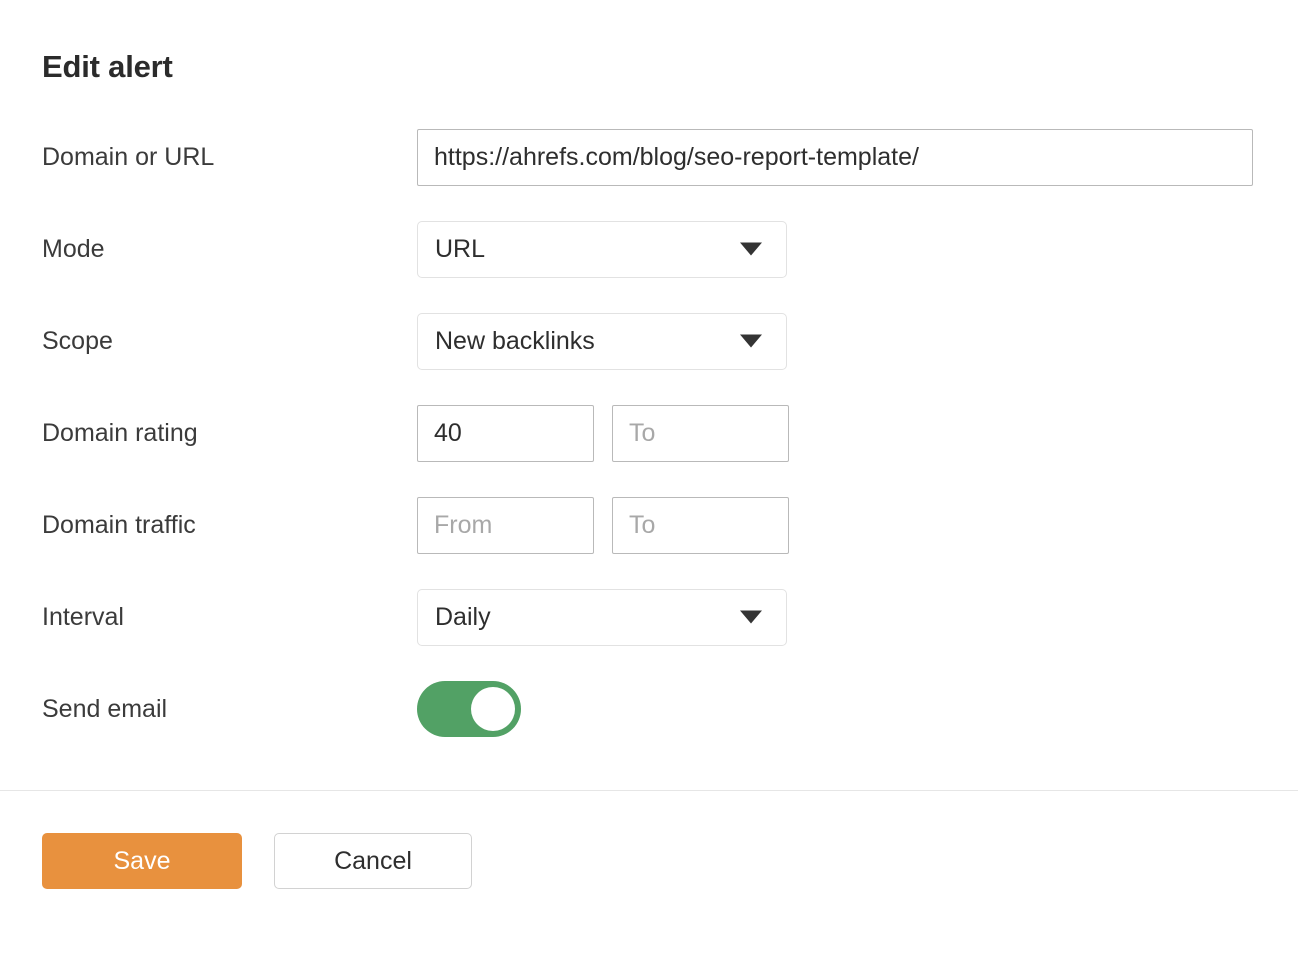  I want to click on form-row-domain-traffic: Domain traffic, so click(649, 525).